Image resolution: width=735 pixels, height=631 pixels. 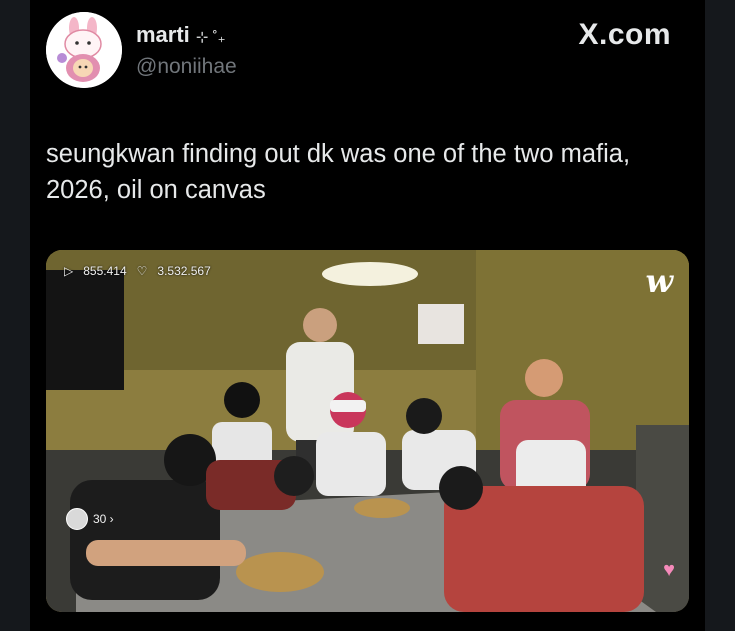 I want to click on media-stats: ▷ 855.414 ♡ 3.532.567, so click(x=137, y=271).